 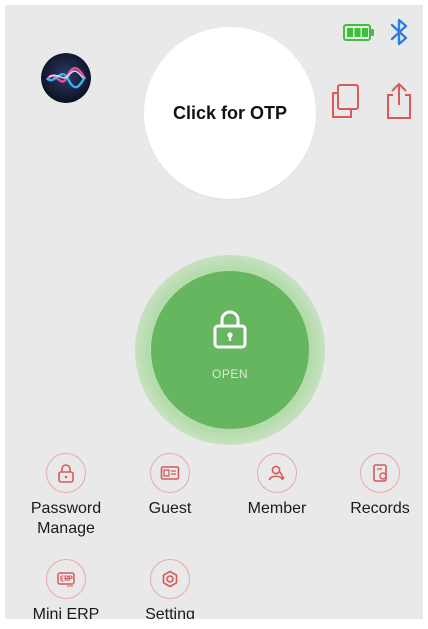 What do you see at coordinates (230, 350) in the screenshot?
I see `open-button: OPEN` at bounding box center [230, 350].